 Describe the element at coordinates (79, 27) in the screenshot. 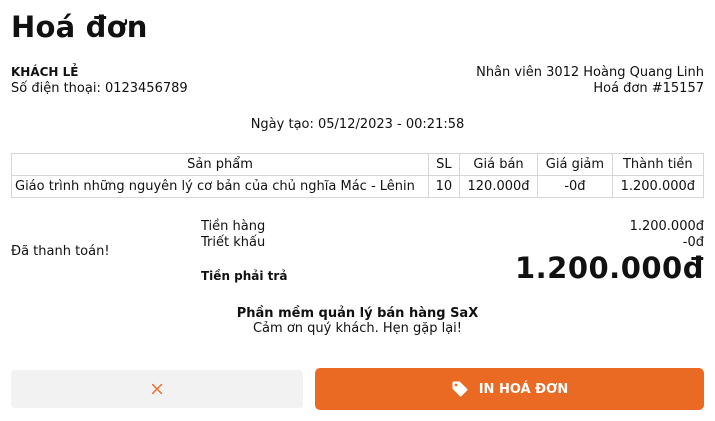

I see `page-title: Hoá đơn` at that location.